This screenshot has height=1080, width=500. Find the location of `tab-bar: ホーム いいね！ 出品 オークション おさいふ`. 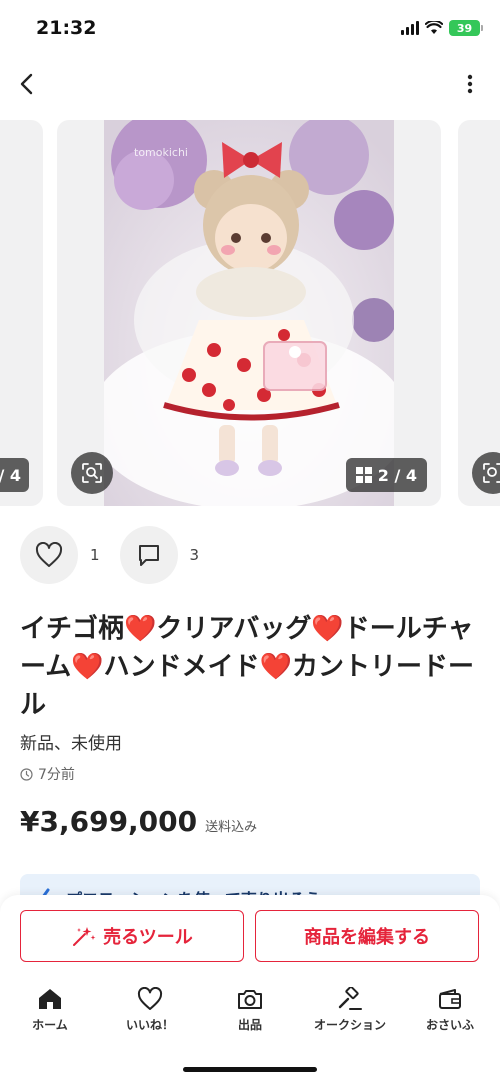

tab-bar: ホーム いいね！ 出品 オークション おさいふ is located at coordinates (250, 1012).